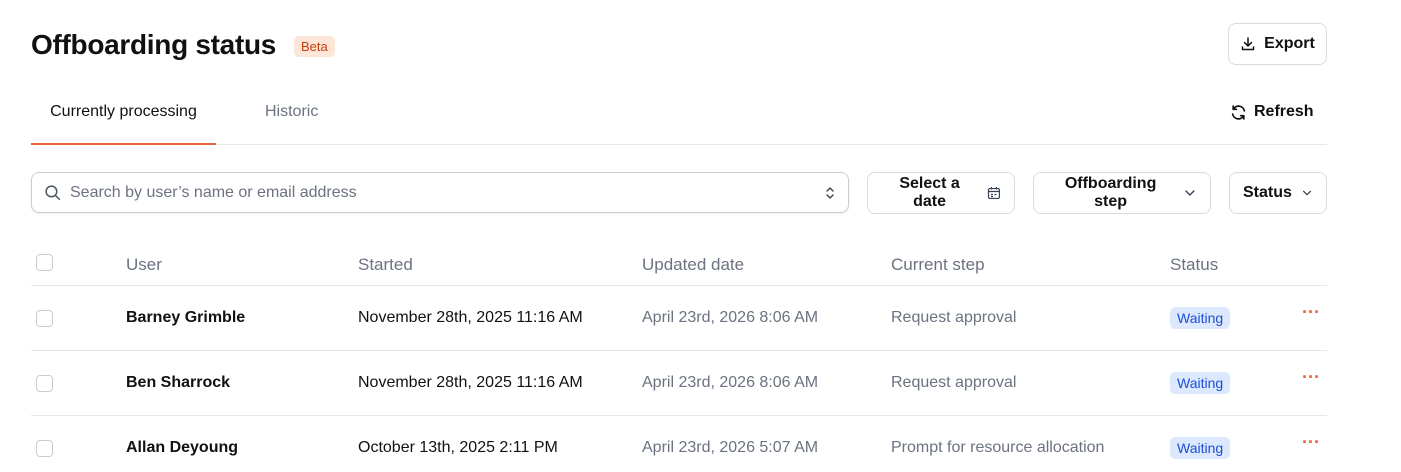 This screenshot has height=472, width=1401. I want to click on status-filter: Status, so click(1278, 193).